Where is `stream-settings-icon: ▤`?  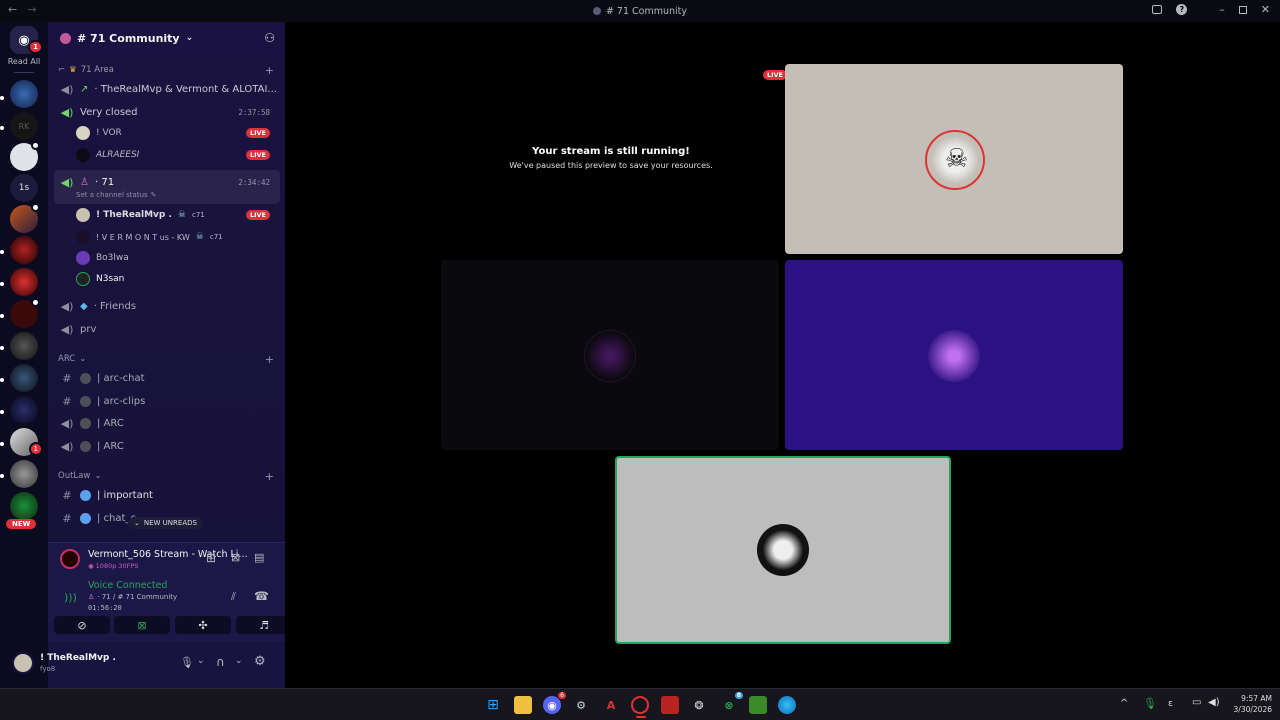
stream-settings-icon: ▤ is located at coordinates (259, 557).